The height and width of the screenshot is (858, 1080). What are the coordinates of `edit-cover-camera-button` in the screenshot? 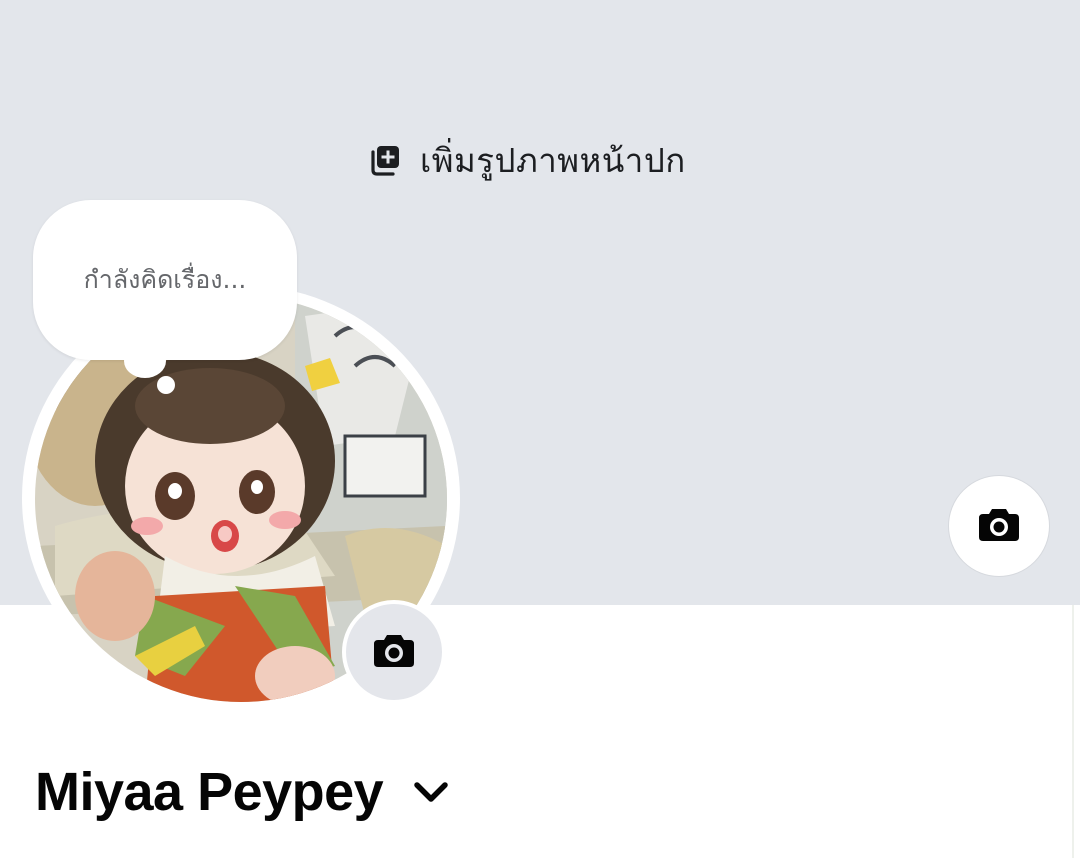 It's located at (999, 526).